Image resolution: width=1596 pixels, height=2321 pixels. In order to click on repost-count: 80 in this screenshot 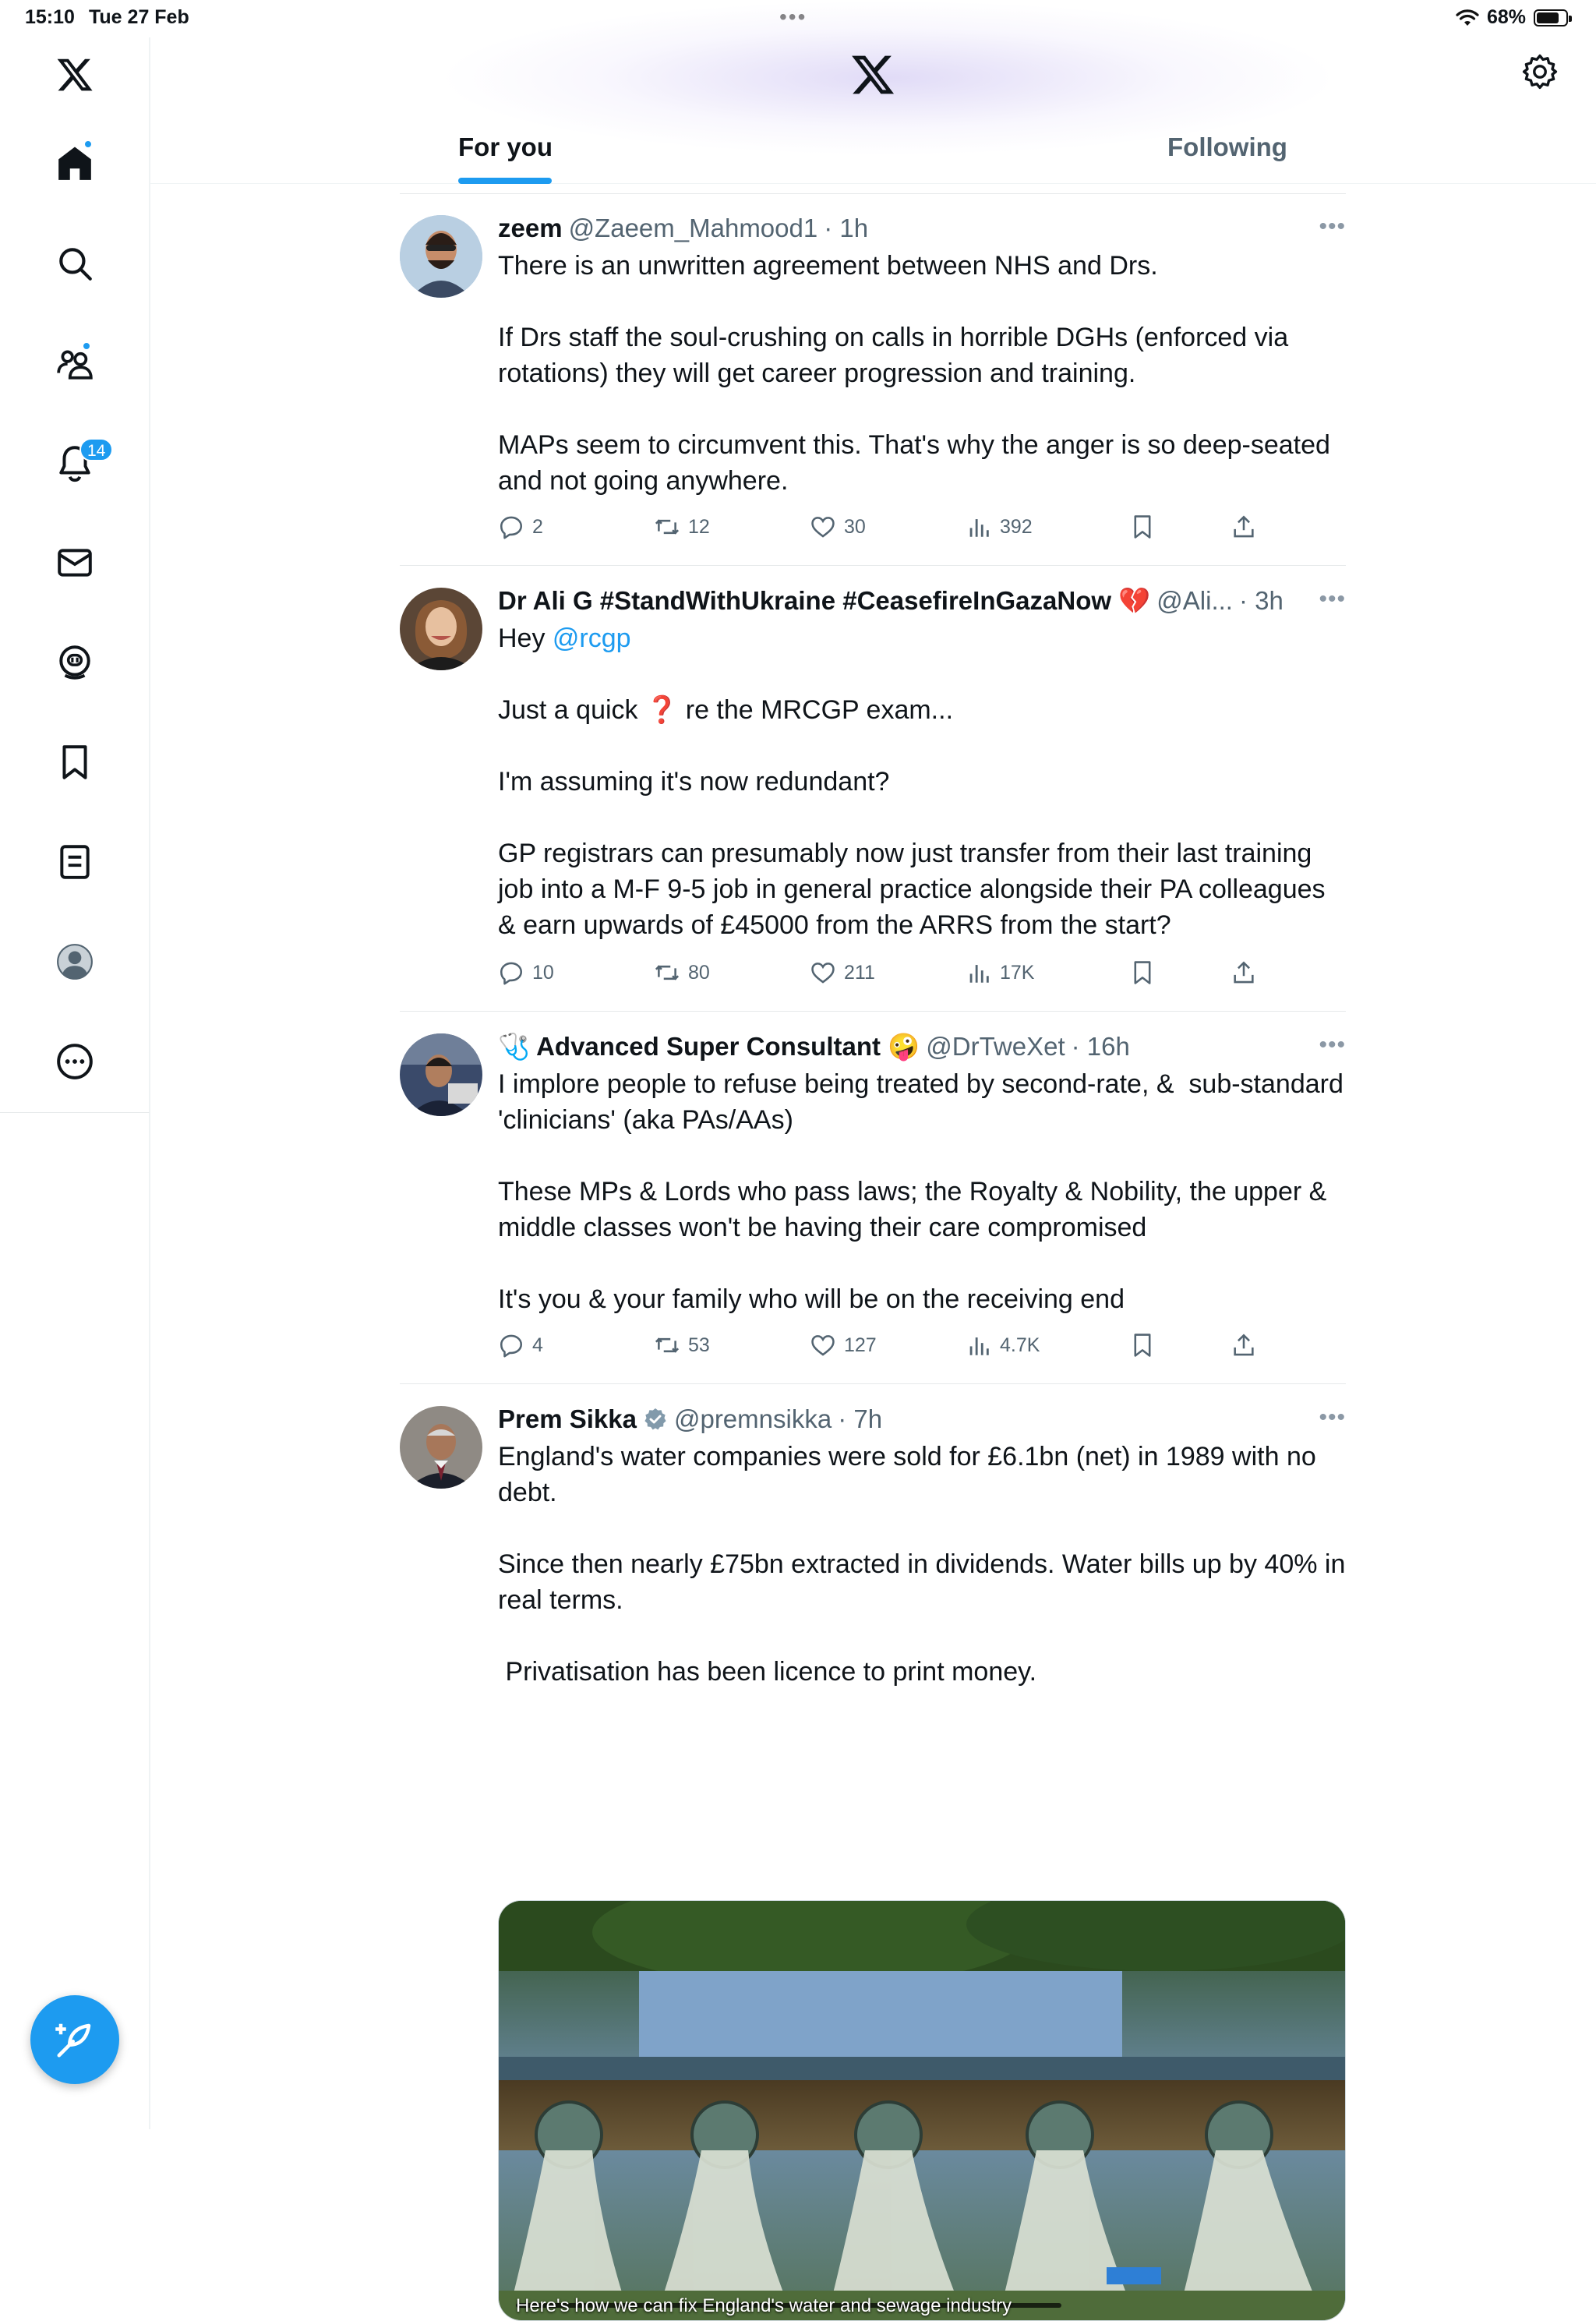, I will do `click(699, 973)`.